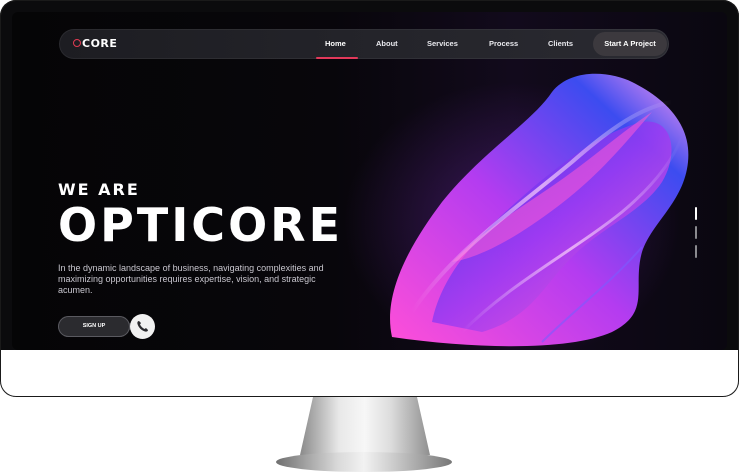 Image resolution: width=739 pixels, height=475 pixels. What do you see at coordinates (365, 426) in the screenshot?
I see `monitor-stand` at bounding box center [365, 426].